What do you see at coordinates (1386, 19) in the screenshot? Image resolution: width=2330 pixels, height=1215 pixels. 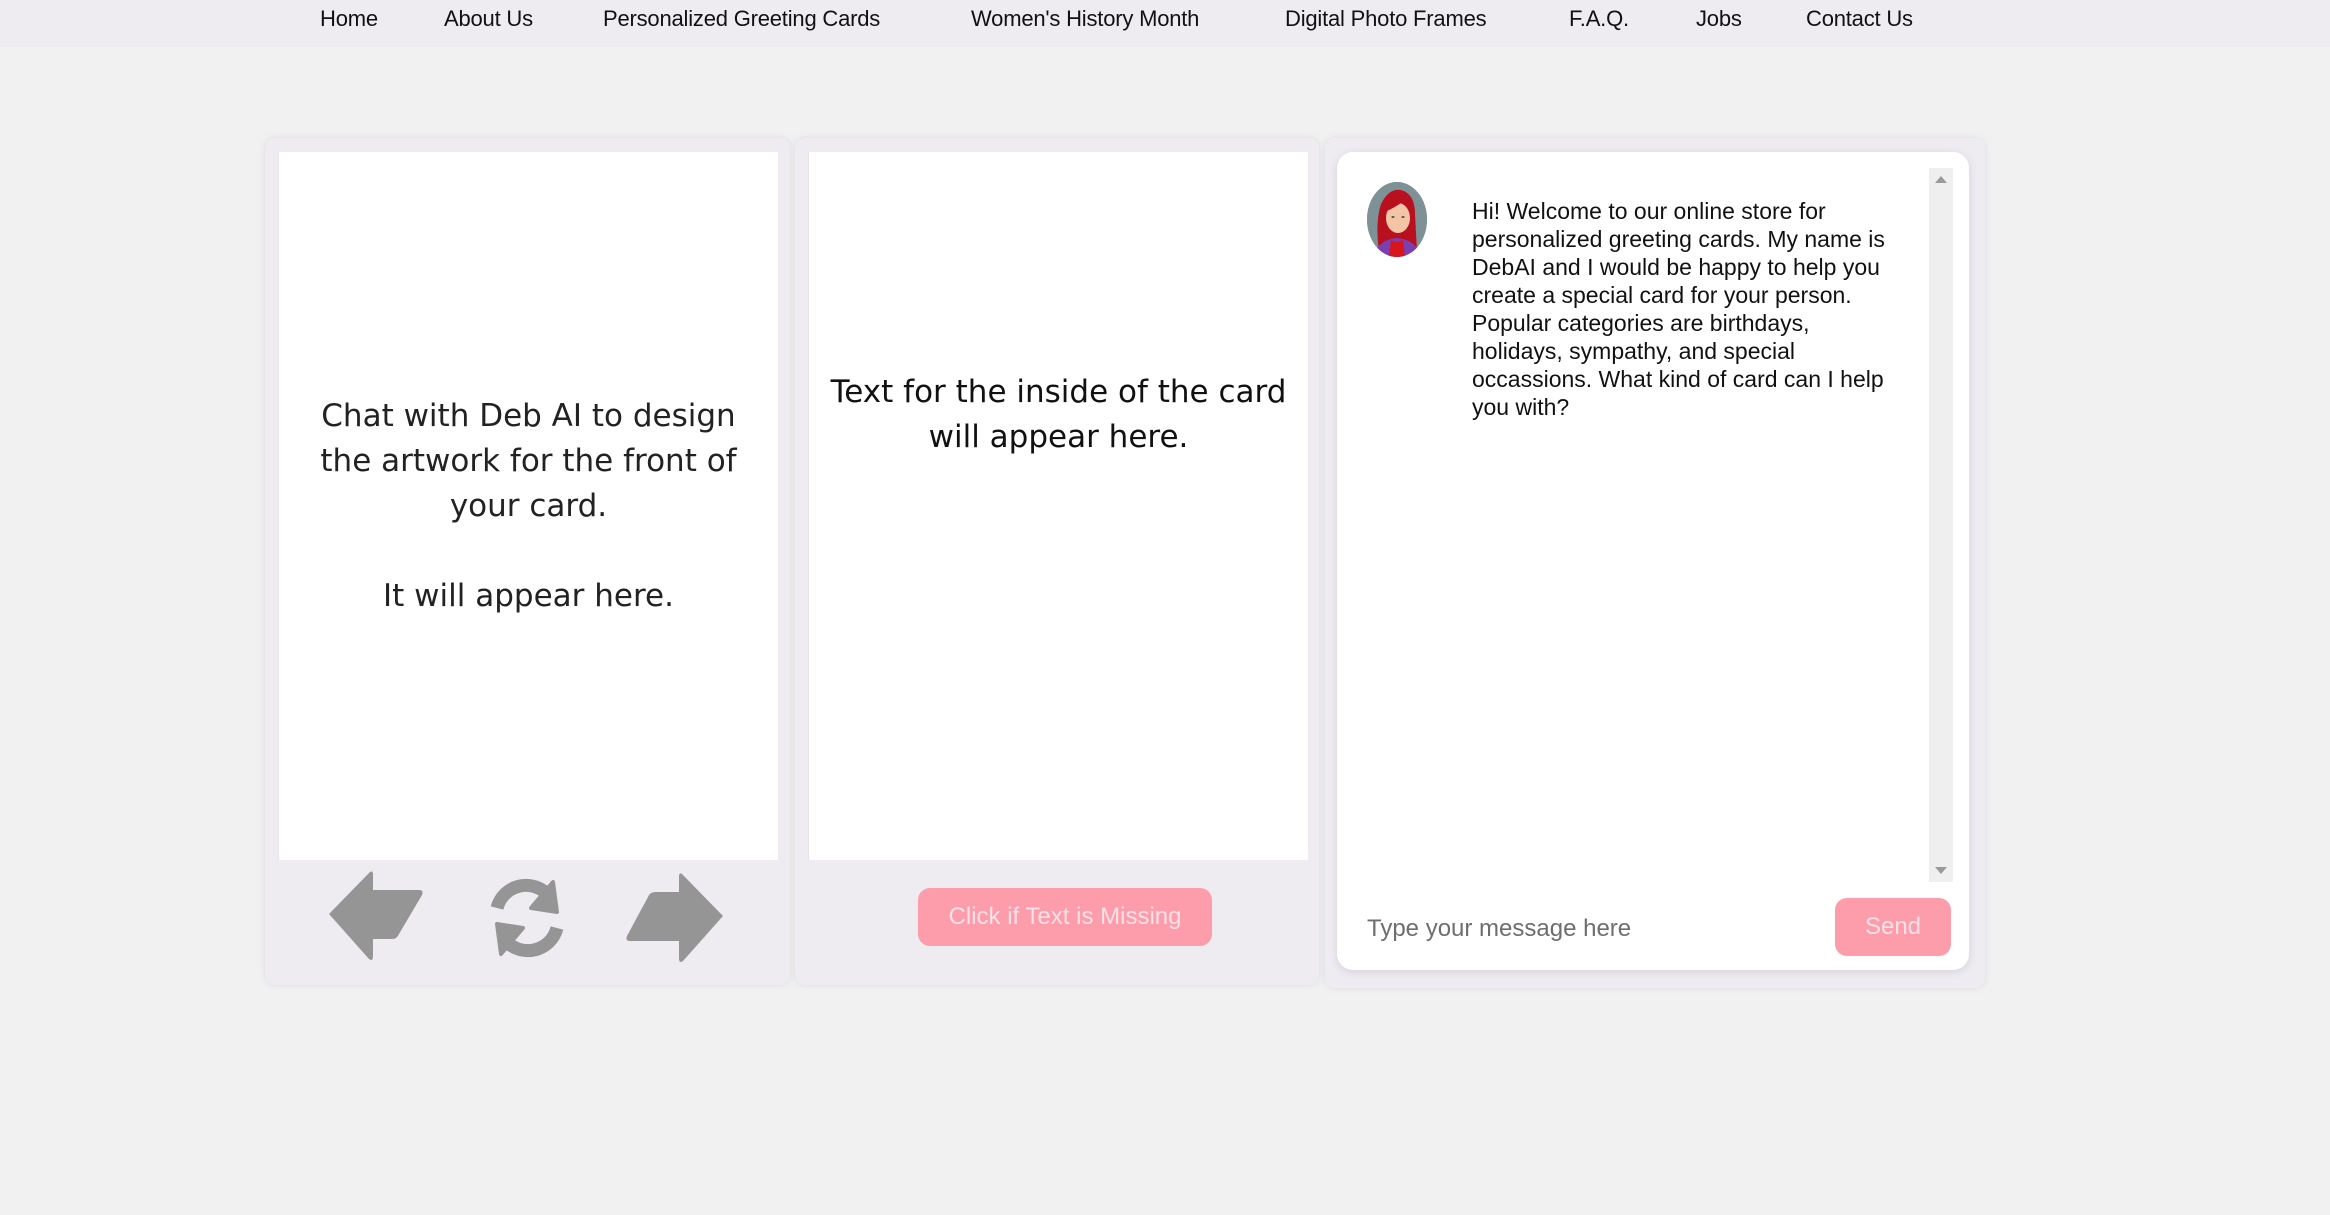 I see `nav-digital-photo-frames: Digital Photo Frames` at bounding box center [1386, 19].